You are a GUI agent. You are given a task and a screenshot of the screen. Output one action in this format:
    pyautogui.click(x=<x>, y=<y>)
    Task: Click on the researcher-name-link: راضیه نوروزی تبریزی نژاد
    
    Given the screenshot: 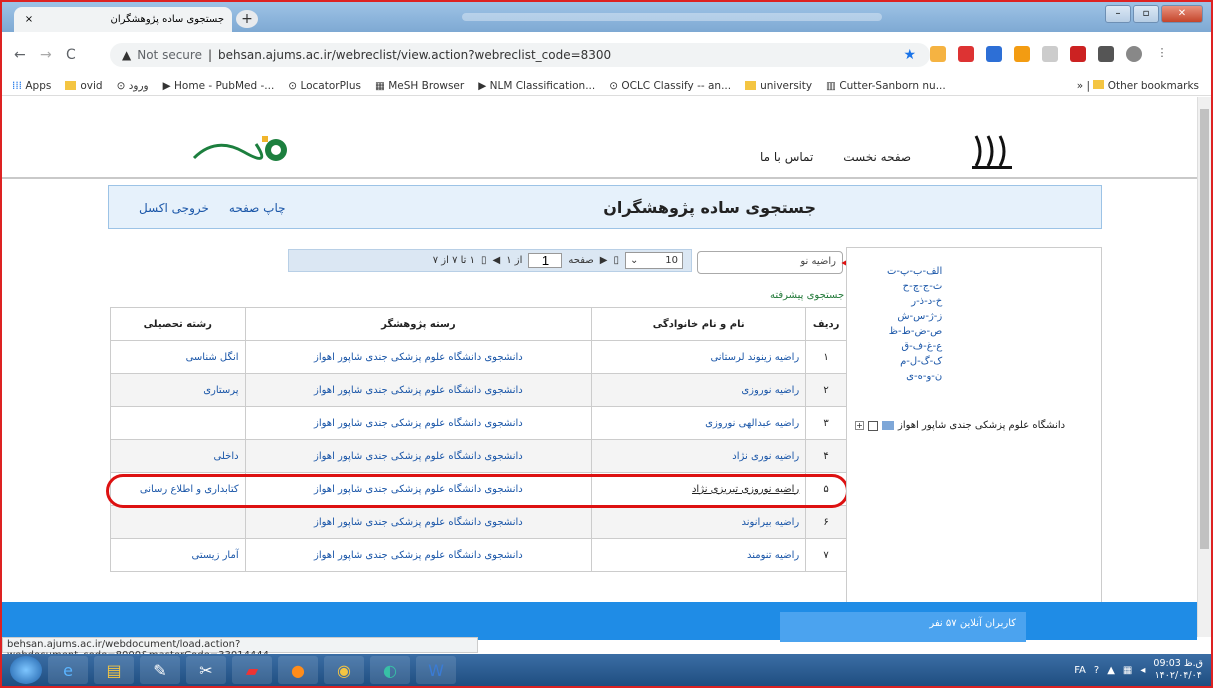 What is the action you would take?
    pyautogui.click(x=699, y=489)
    